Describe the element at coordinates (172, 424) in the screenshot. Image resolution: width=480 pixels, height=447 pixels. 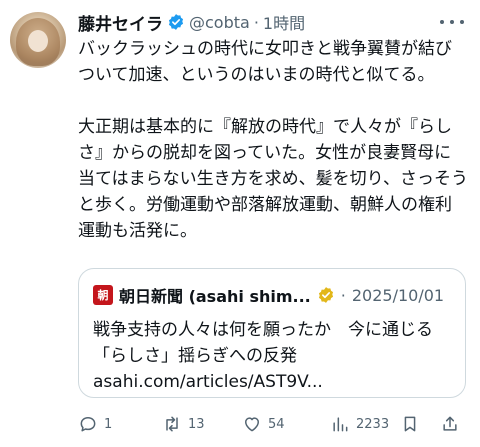
I see `repost-icon` at that location.